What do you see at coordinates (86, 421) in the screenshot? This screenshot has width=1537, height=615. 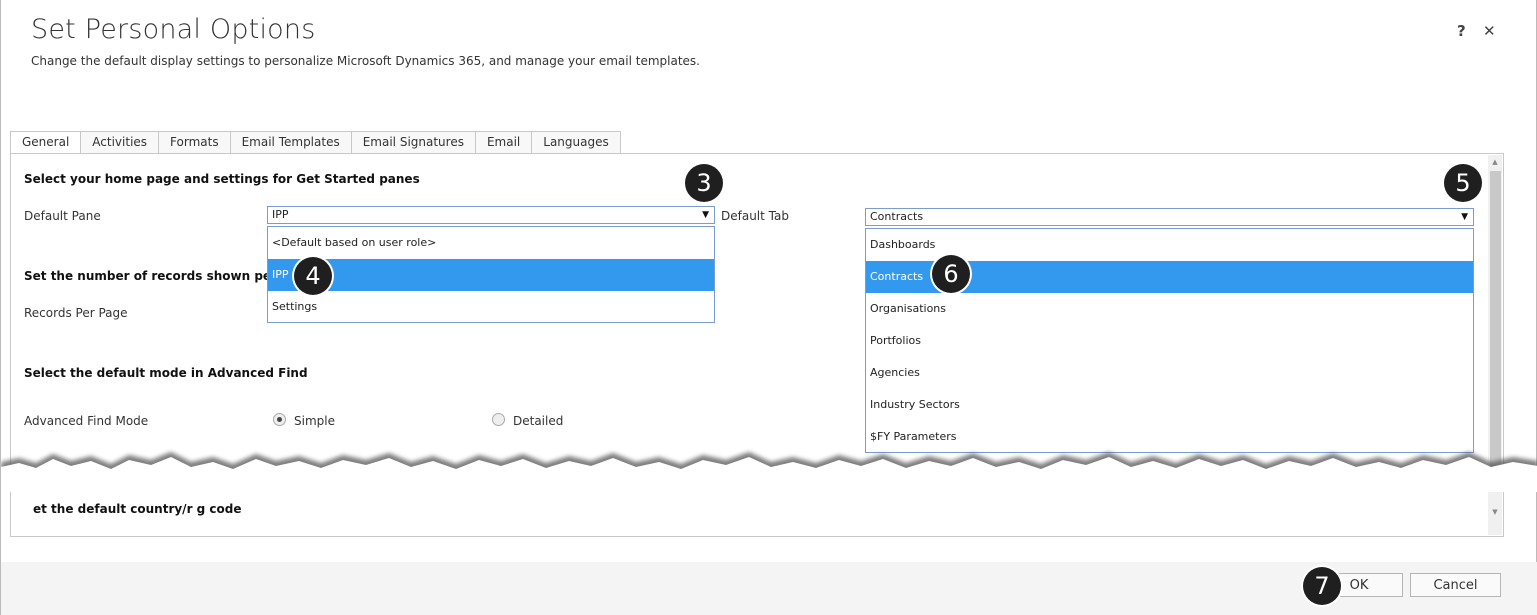 I see `advanced-find-mode-label: Advanced Find Mode` at bounding box center [86, 421].